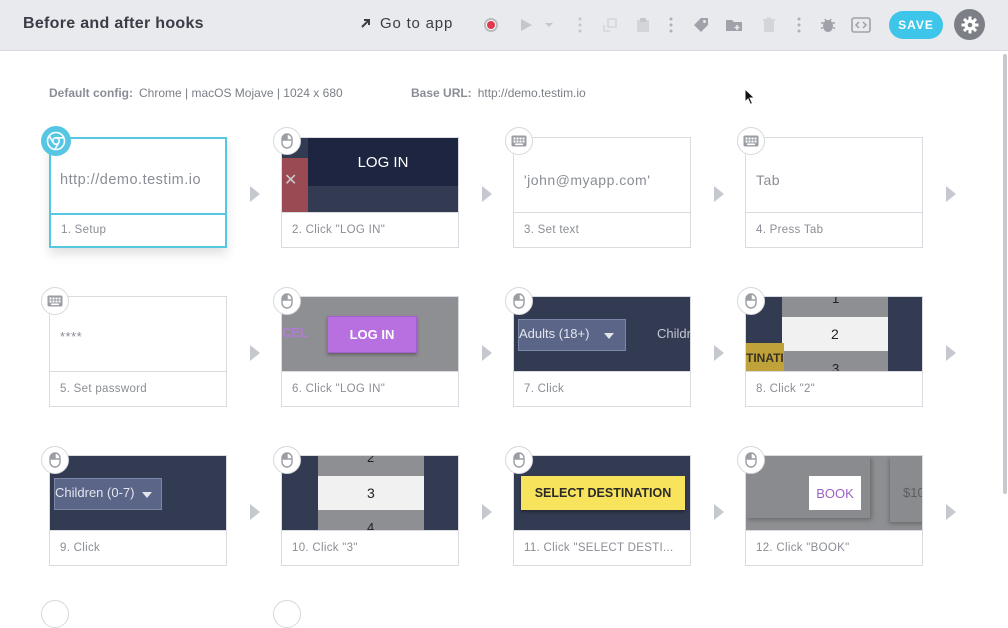 The image size is (1008, 628). I want to click on step-label: 4. Press Tab, so click(790, 230).